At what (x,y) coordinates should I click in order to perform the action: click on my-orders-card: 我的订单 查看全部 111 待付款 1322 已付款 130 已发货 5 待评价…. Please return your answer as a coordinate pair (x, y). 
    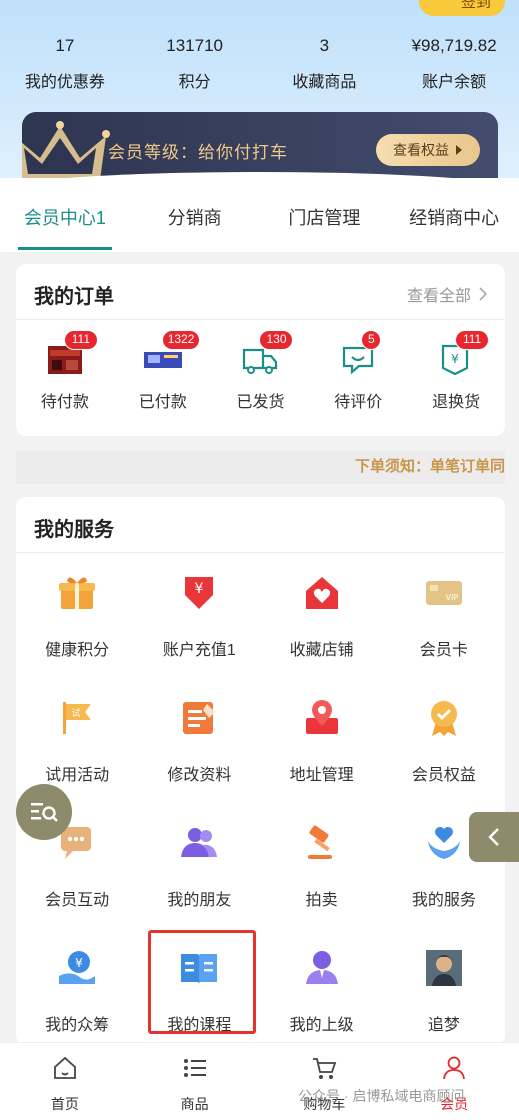
    Looking at the image, I should click on (260, 350).